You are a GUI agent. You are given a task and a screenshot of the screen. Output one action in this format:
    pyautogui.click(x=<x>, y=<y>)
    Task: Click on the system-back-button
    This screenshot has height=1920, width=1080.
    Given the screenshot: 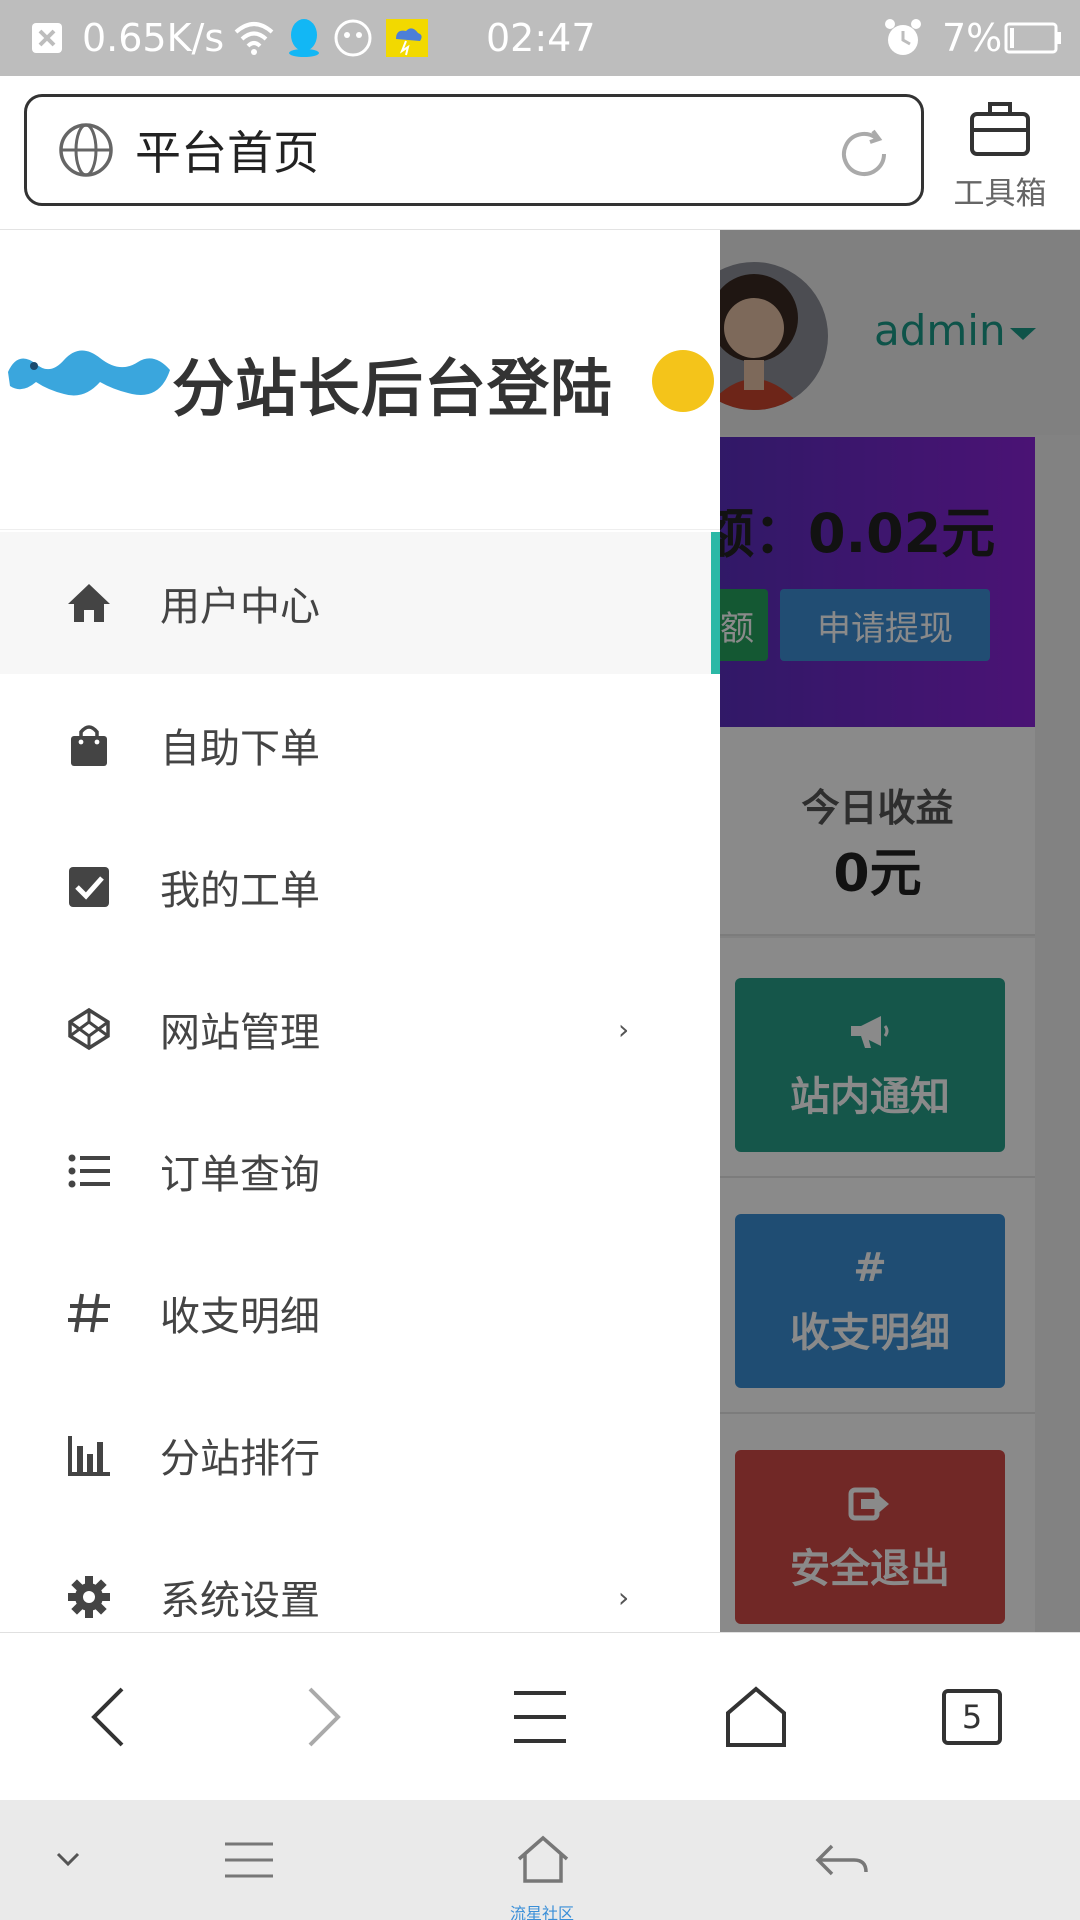 What is the action you would take?
    pyautogui.click(x=841, y=1860)
    